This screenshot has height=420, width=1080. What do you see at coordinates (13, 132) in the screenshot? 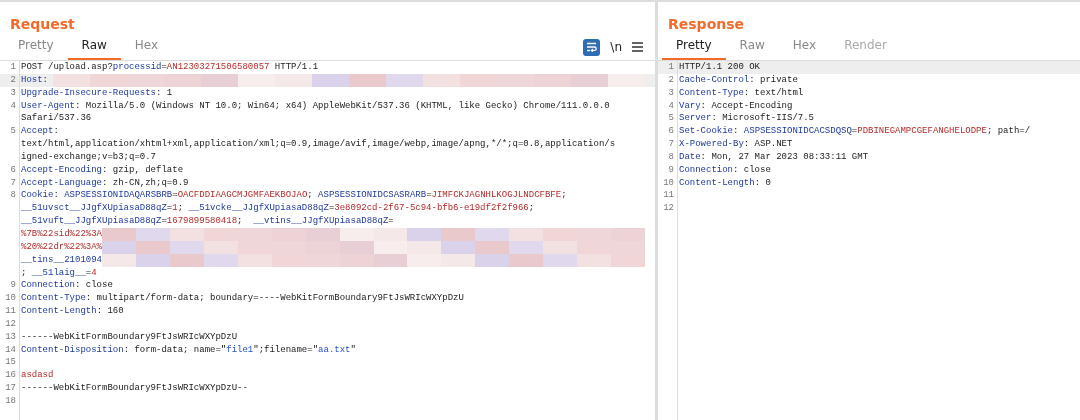
I see `line-number: 5` at bounding box center [13, 132].